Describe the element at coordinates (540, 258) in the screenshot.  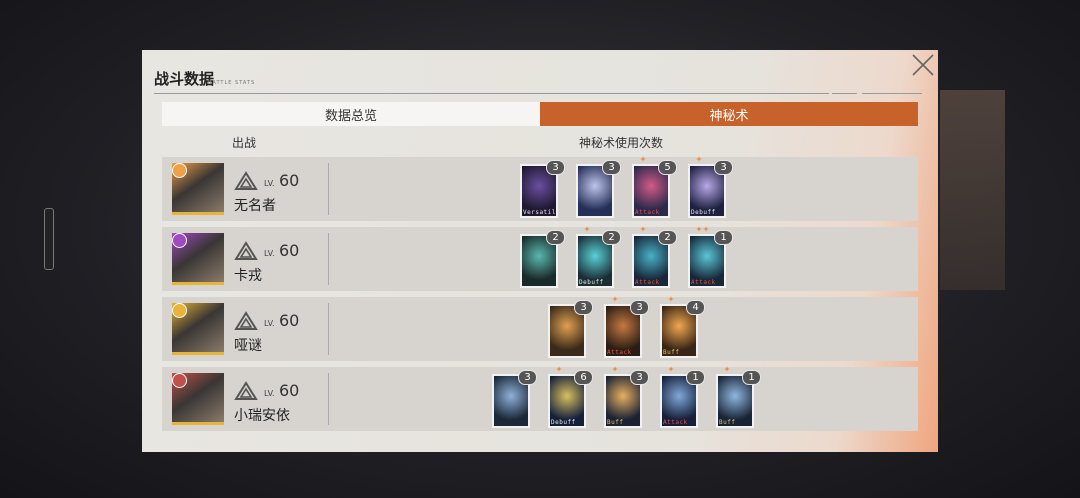
I see `character-row: LV. 60 卡戎 2 Debuff 2 Attack 2 Attack 1` at that location.